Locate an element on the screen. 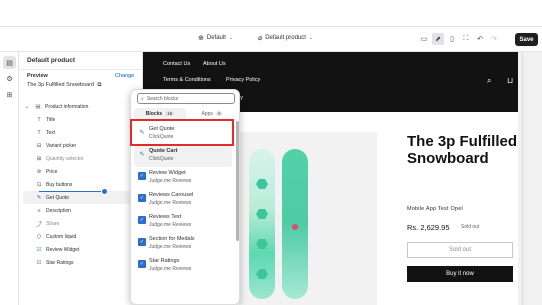 The width and height of the screenshot is (542, 305). app-block-icon: ☑ is located at coordinates (39, 262).